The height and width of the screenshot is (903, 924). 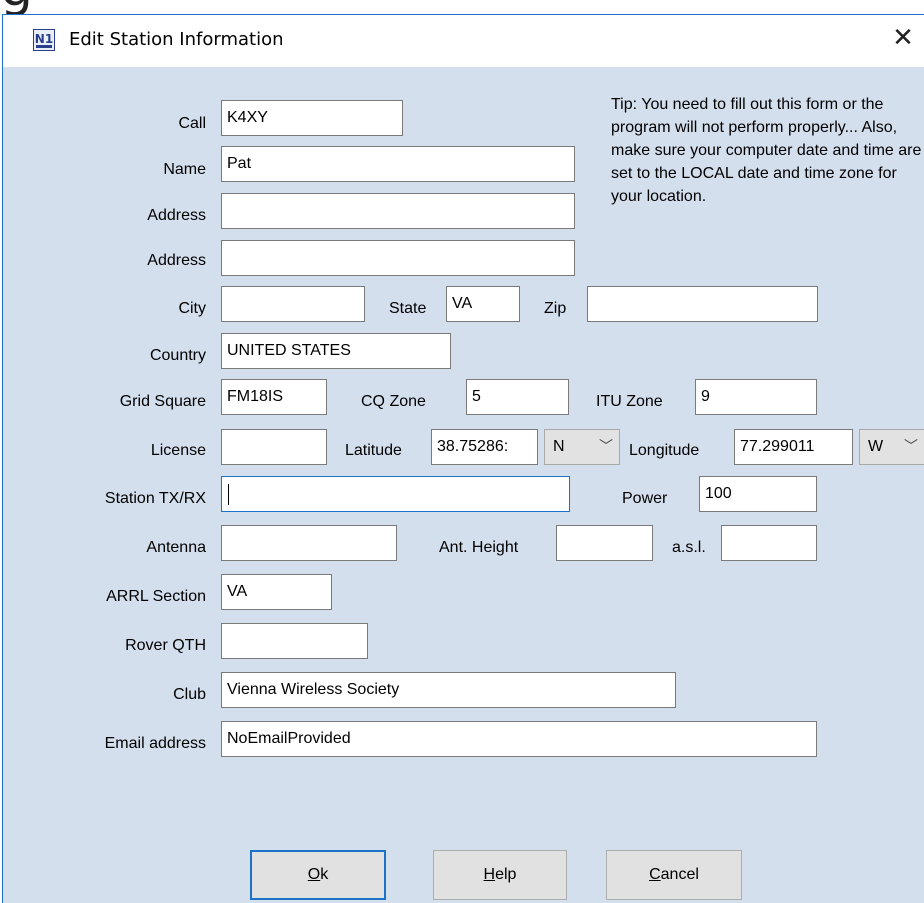 I want to click on zip-label: Zip, so click(x=555, y=308).